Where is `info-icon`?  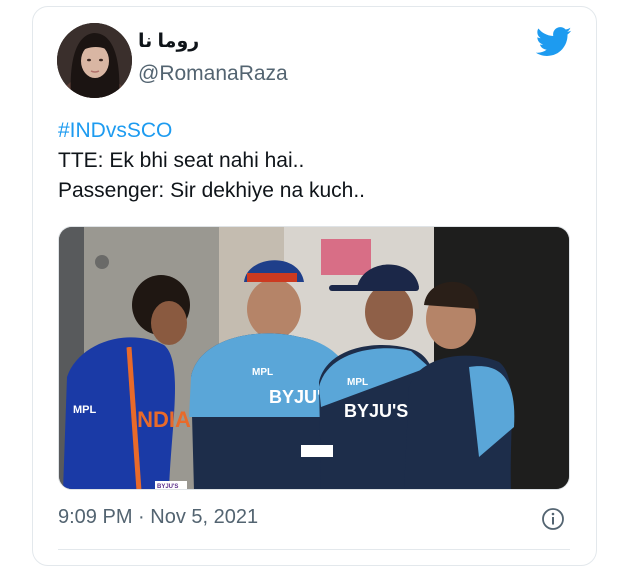 info-icon is located at coordinates (553, 519).